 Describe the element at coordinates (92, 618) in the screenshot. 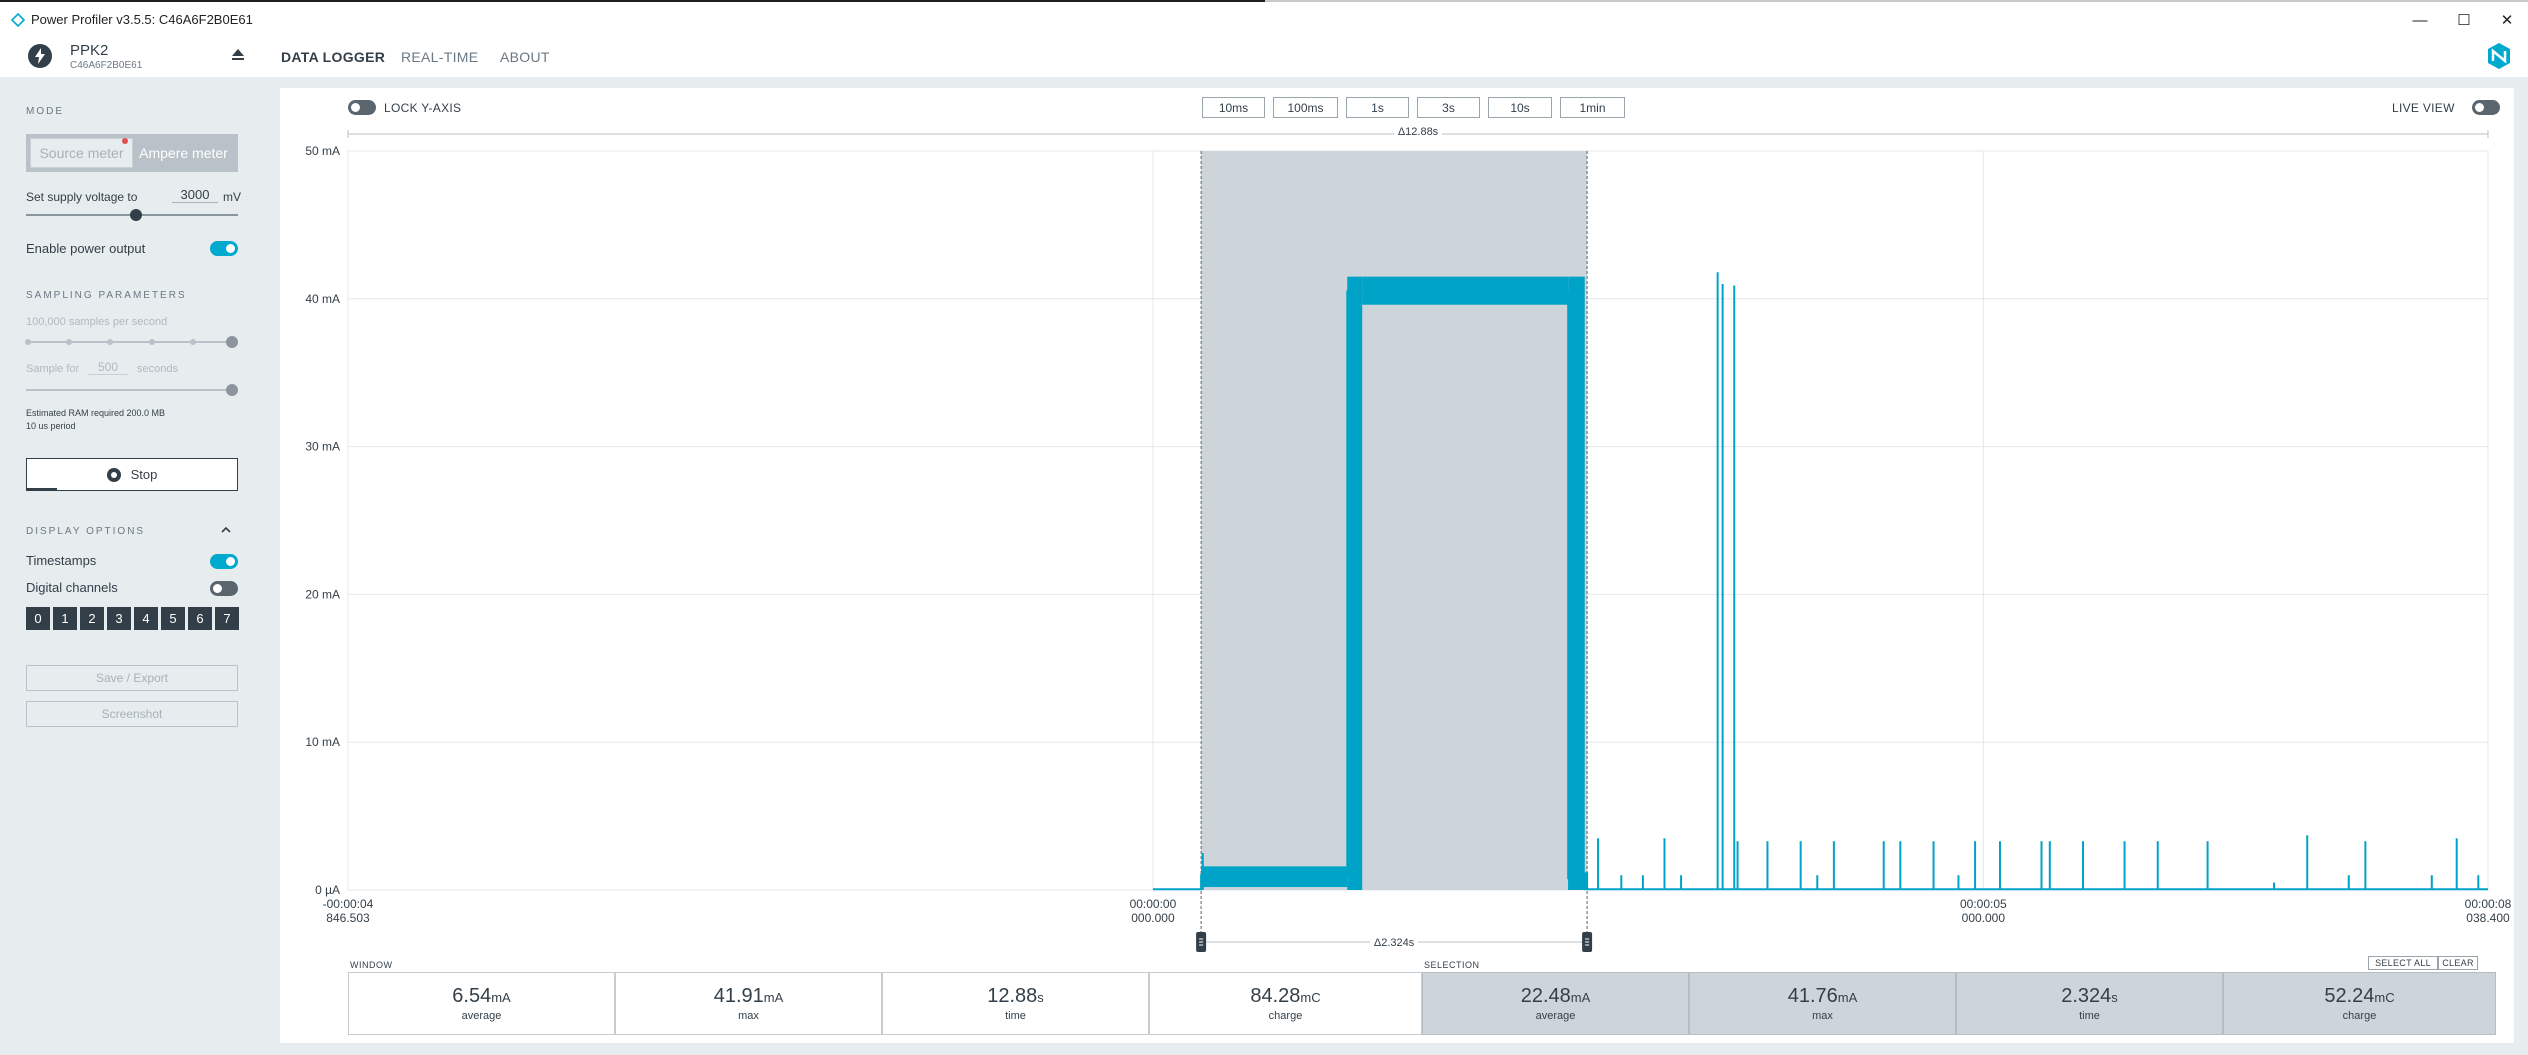

I see `channel-2-button: 2` at that location.